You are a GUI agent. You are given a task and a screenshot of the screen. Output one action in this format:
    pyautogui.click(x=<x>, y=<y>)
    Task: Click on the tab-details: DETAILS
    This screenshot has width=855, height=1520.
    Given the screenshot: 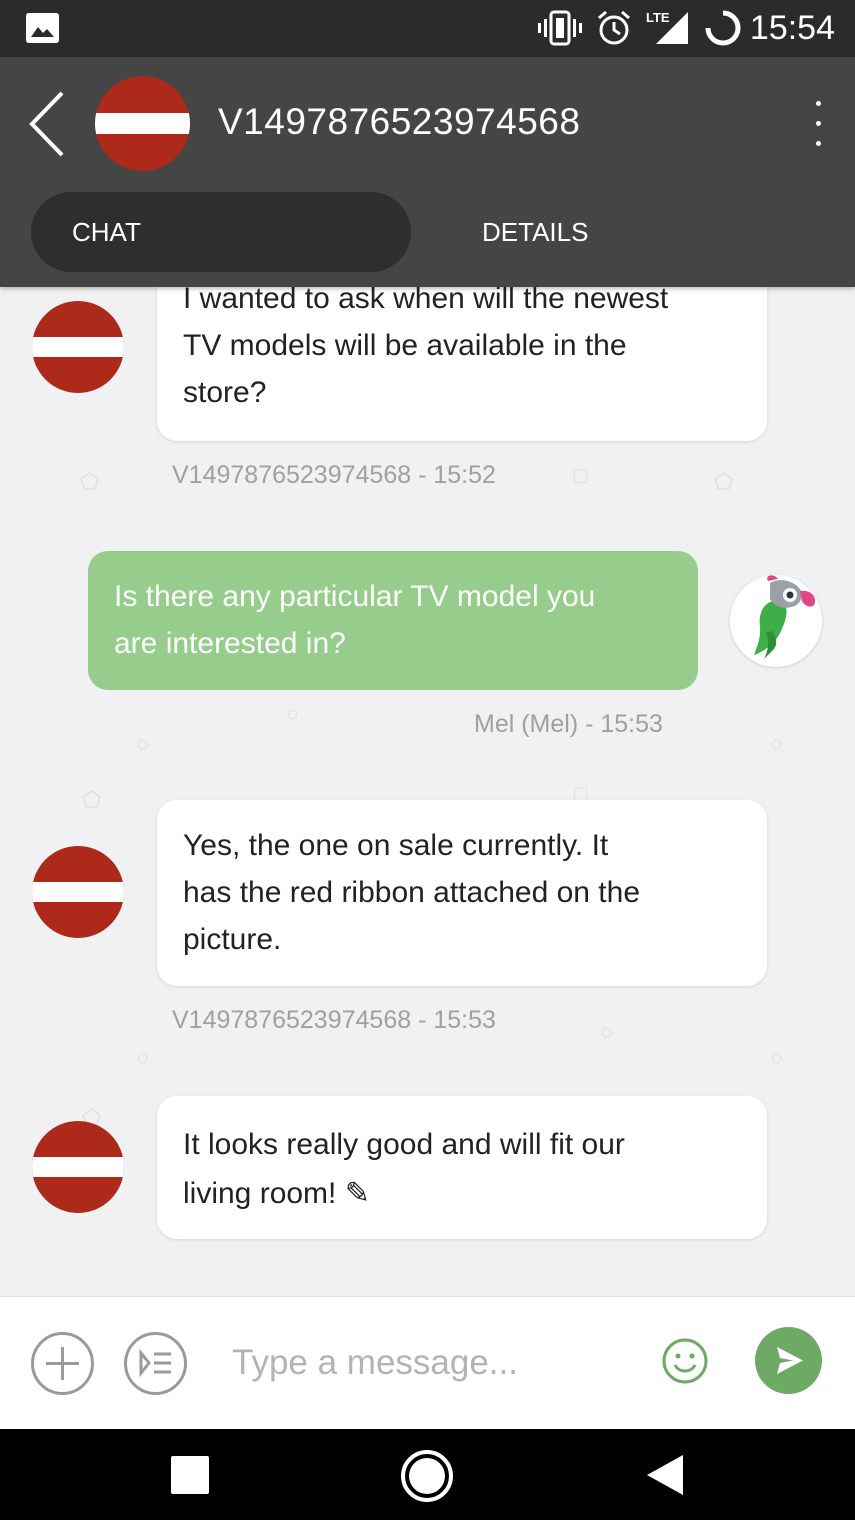 What is the action you would take?
    pyautogui.click(x=582, y=232)
    